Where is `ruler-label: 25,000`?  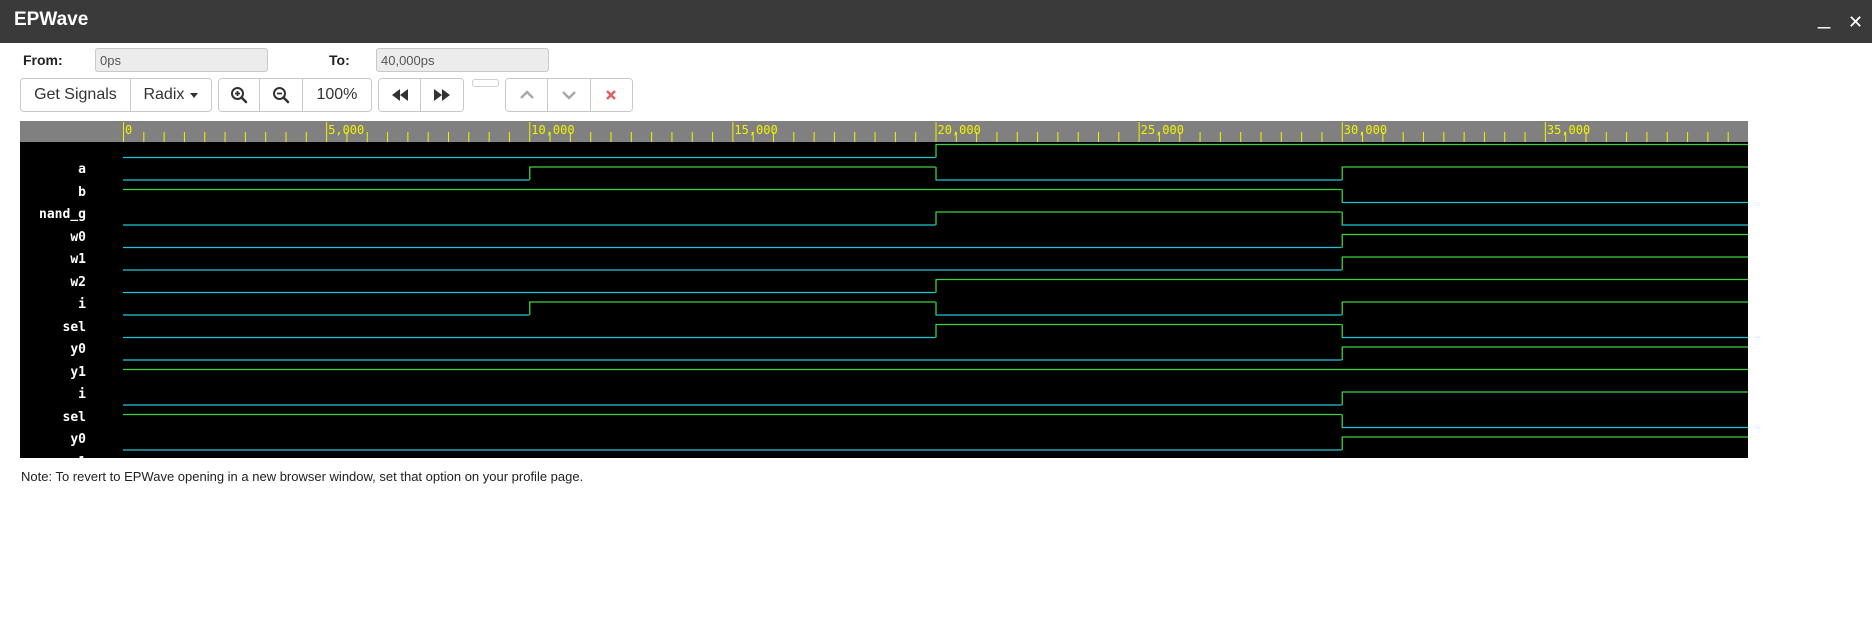
ruler-label: 25,000 is located at coordinates (1162, 130).